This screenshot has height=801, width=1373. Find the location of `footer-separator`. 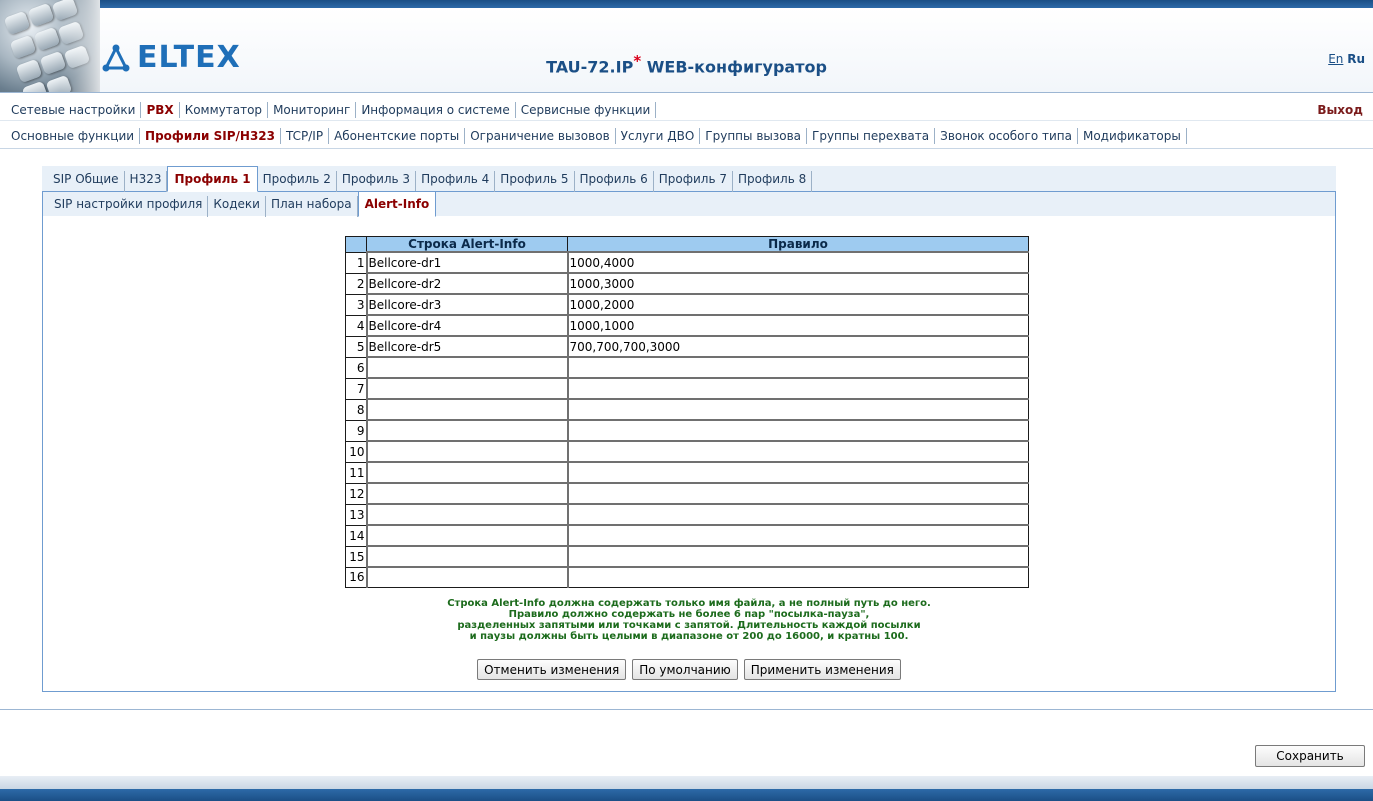

footer-separator is located at coordinates (686, 709).